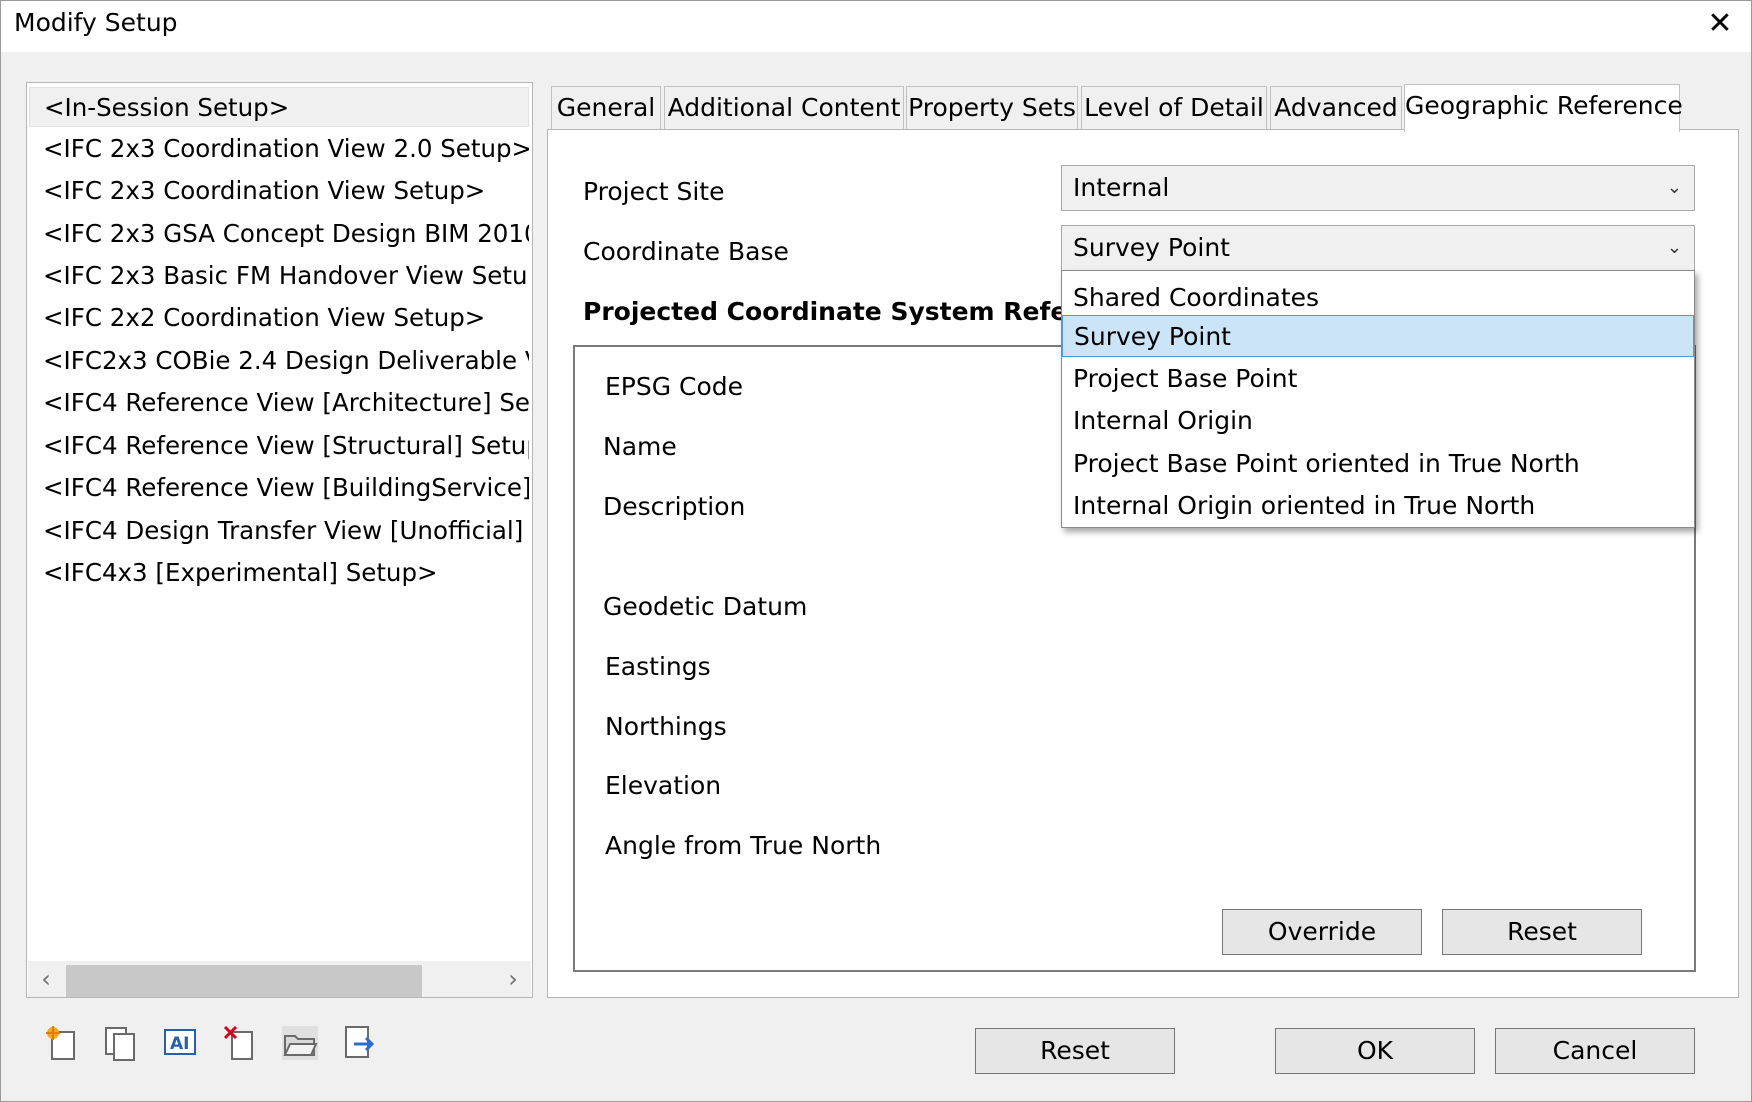  Describe the element at coordinates (1151, 247) in the screenshot. I see `coordinate-base-value: Survey Point` at that location.